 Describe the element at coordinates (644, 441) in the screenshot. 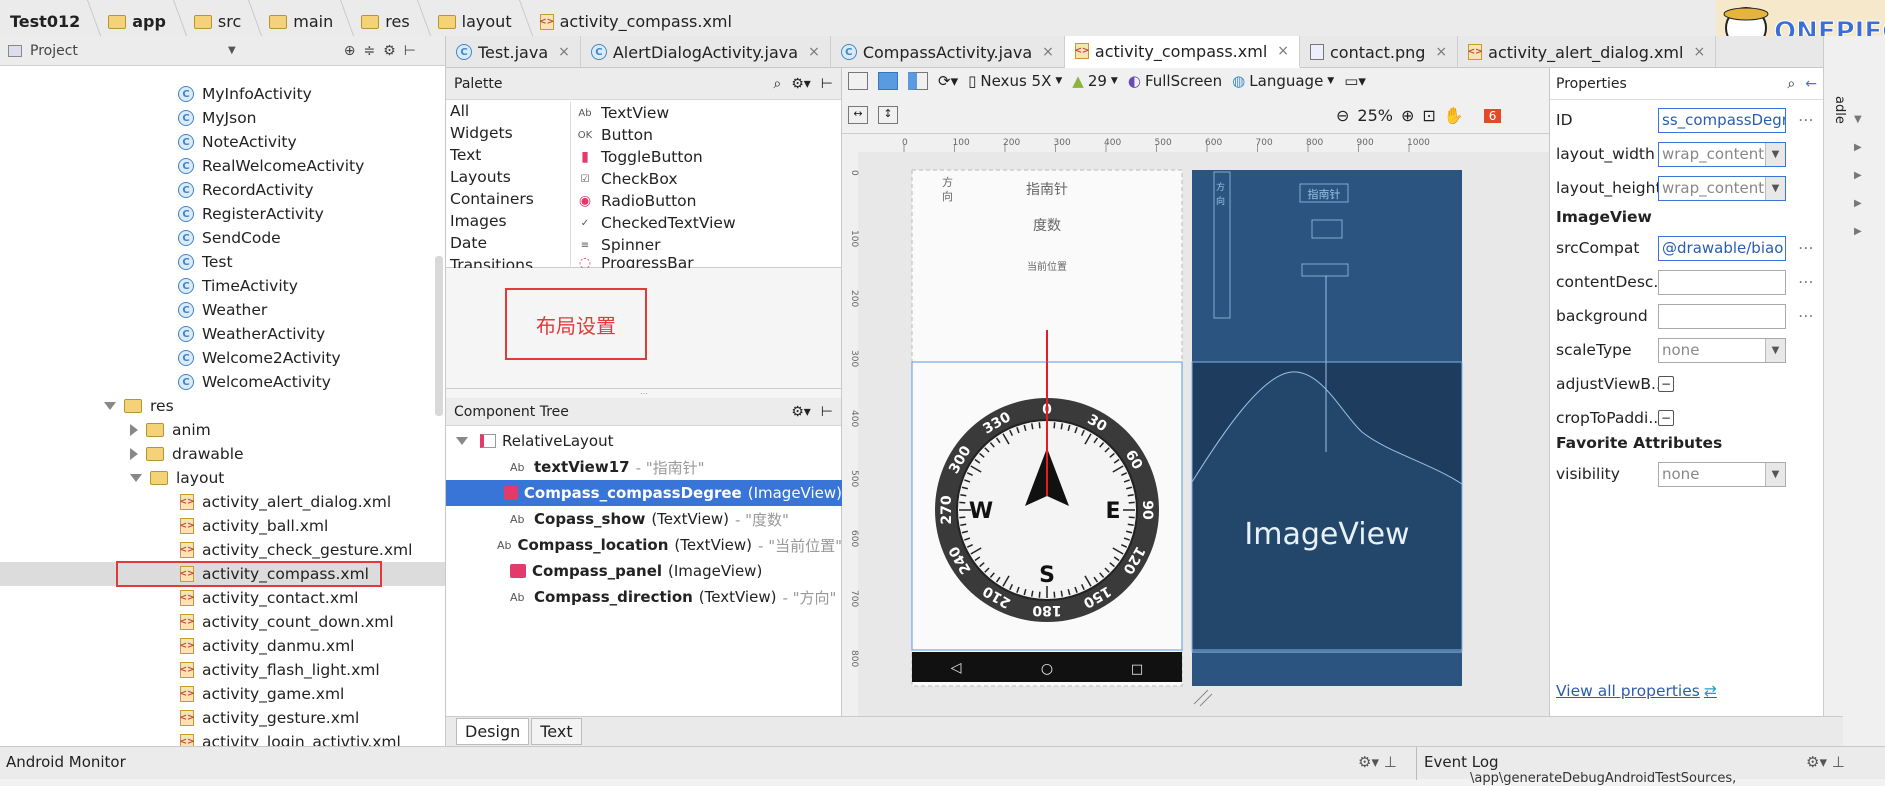

I see `component-root: RelativeLayout` at that location.